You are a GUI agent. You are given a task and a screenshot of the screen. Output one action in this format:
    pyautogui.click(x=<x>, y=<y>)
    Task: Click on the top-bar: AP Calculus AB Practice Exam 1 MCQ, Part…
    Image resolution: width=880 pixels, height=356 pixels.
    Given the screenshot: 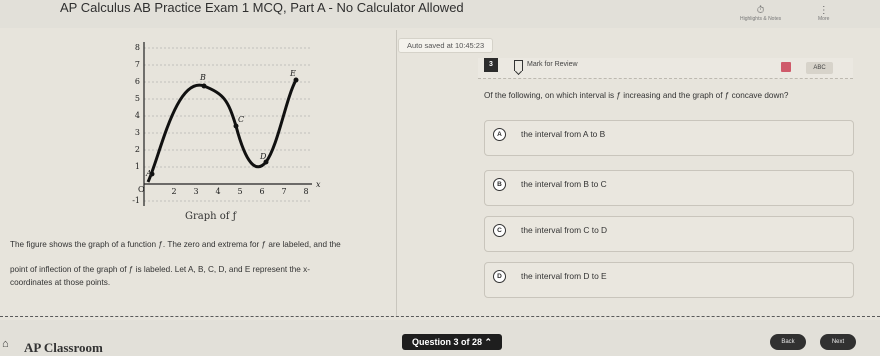 What is the action you would take?
    pyautogui.click(x=440, y=14)
    